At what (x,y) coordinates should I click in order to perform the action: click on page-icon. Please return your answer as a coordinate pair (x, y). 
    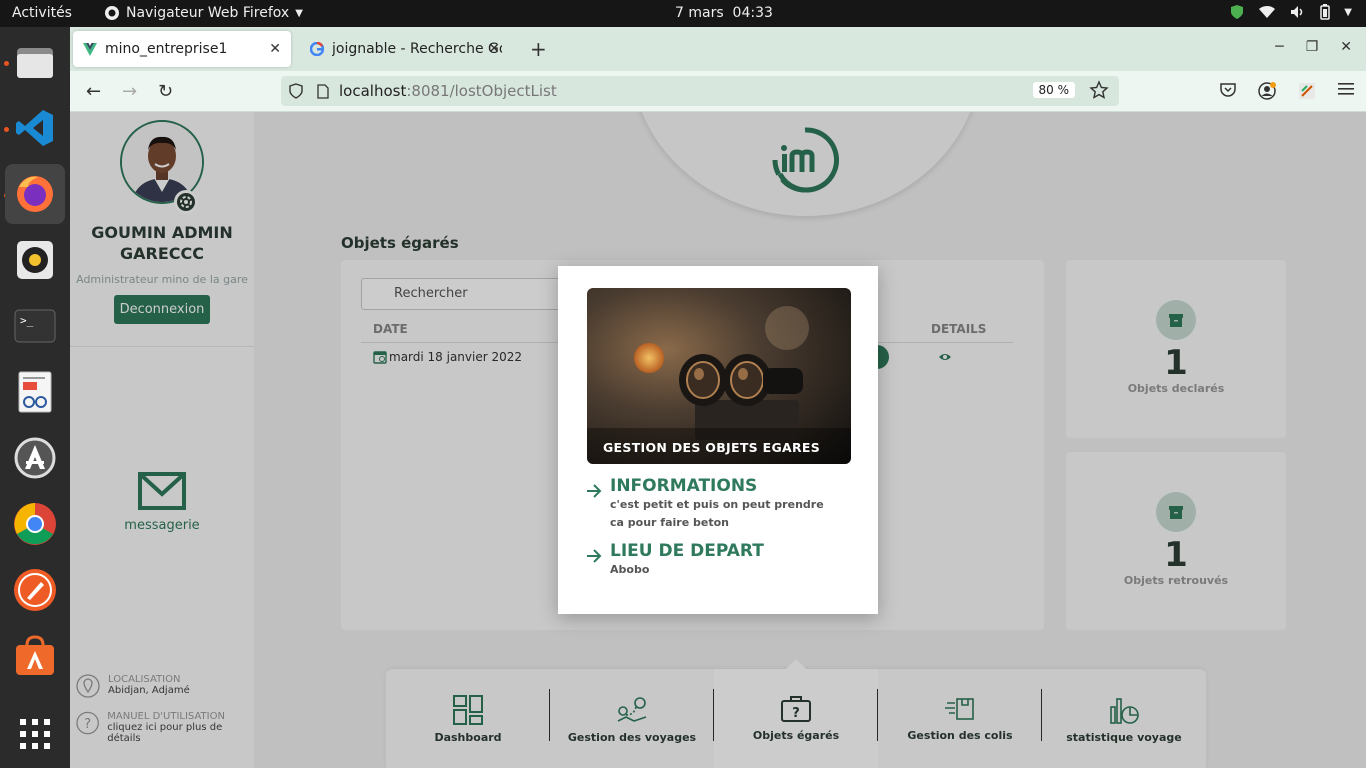
    Looking at the image, I should click on (323, 91).